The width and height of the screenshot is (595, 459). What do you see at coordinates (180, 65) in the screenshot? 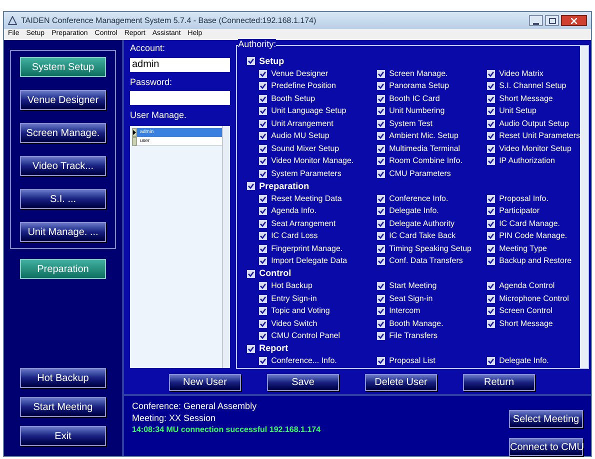
I see `account-field: admin` at bounding box center [180, 65].